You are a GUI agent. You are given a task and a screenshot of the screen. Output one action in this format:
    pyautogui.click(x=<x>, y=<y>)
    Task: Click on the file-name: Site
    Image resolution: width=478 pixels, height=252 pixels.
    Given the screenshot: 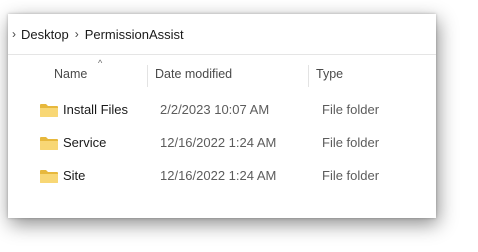 What is the action you would take?
    pyautogui.click(x=74, y=175)
    